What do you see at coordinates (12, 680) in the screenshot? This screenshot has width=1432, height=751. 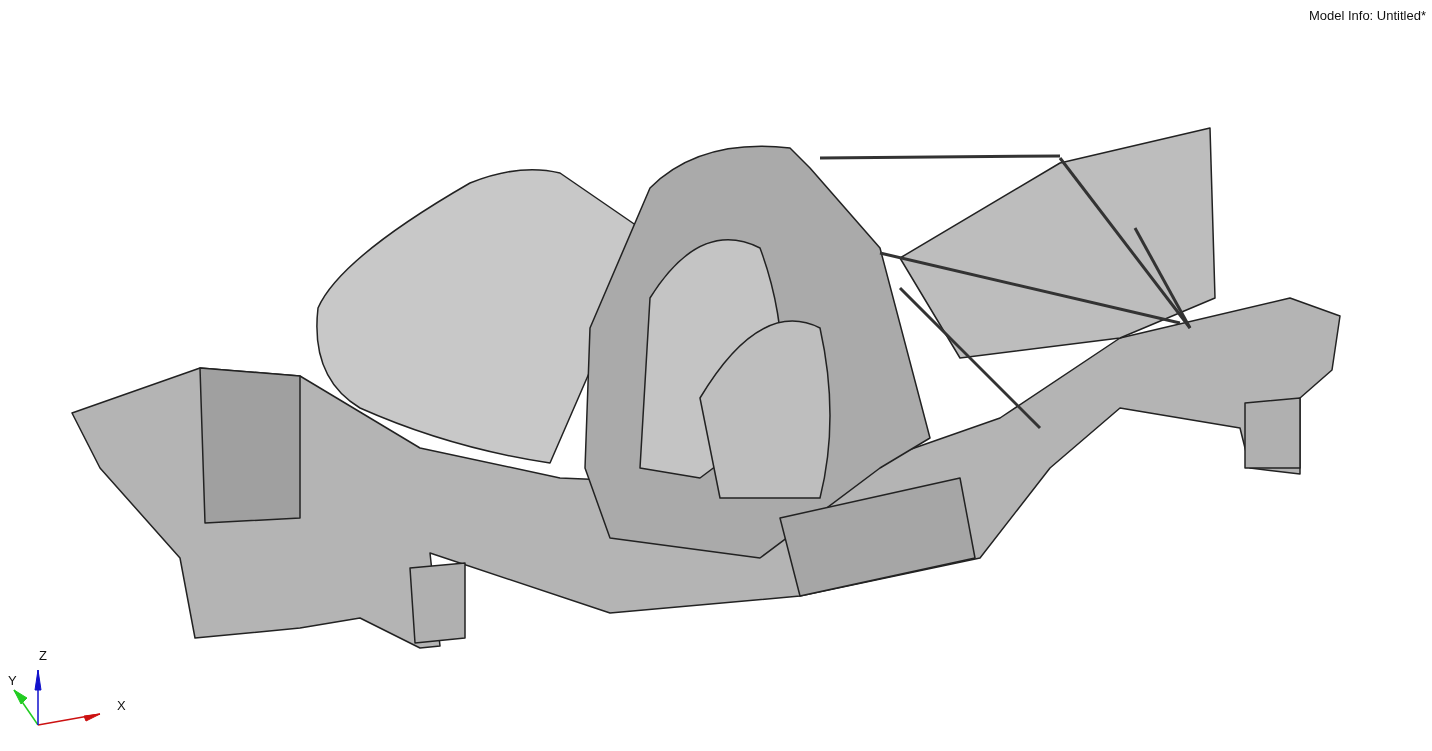 I see `axis-label: Y` at bounding box center [12, 680].